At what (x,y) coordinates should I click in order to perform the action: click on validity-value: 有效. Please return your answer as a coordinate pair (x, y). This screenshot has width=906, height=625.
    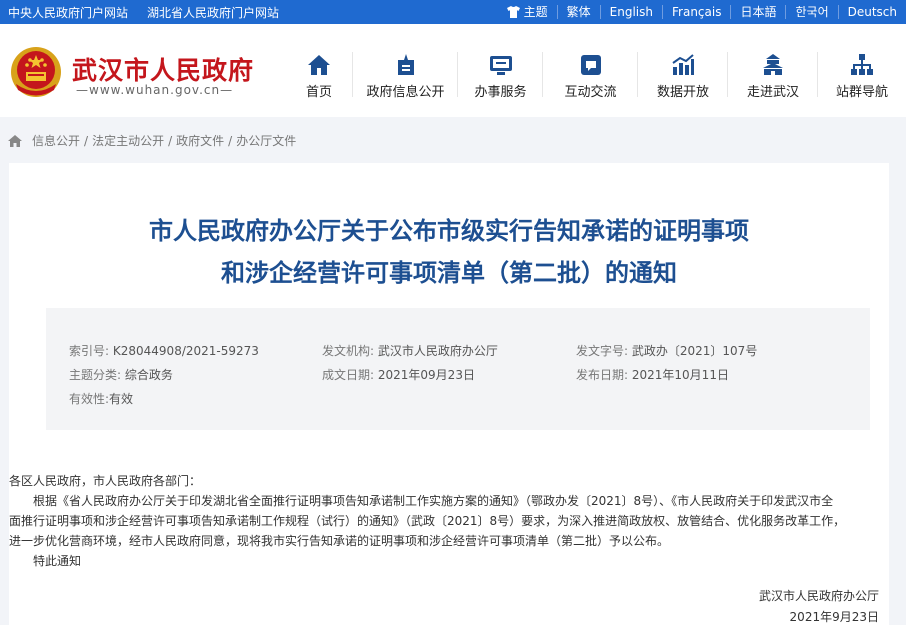
    Looking at the image, I should click on (121, 399).